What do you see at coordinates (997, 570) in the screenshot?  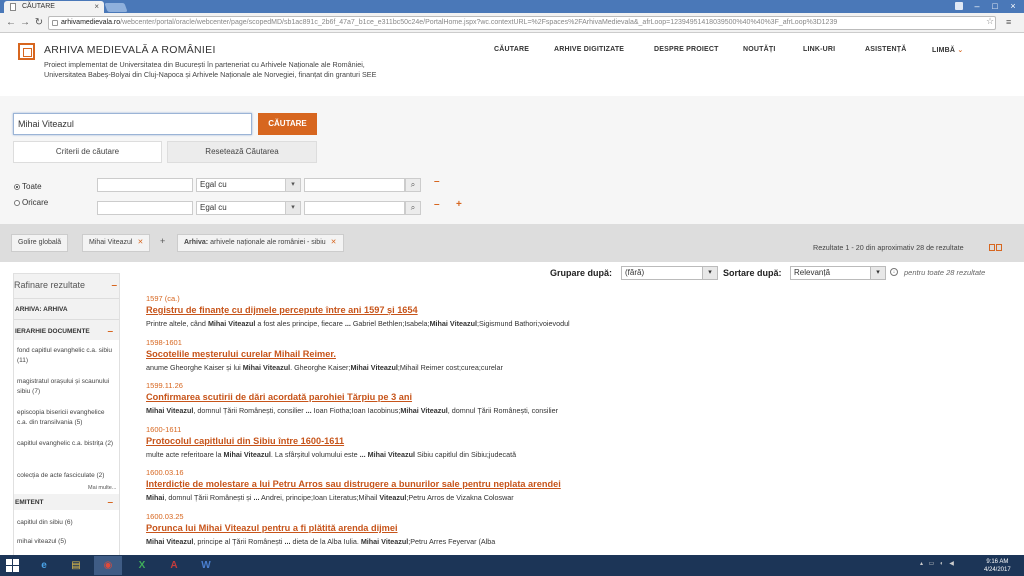 I see `clock-date: 4/24/2017` at bounding box center [997, 570].